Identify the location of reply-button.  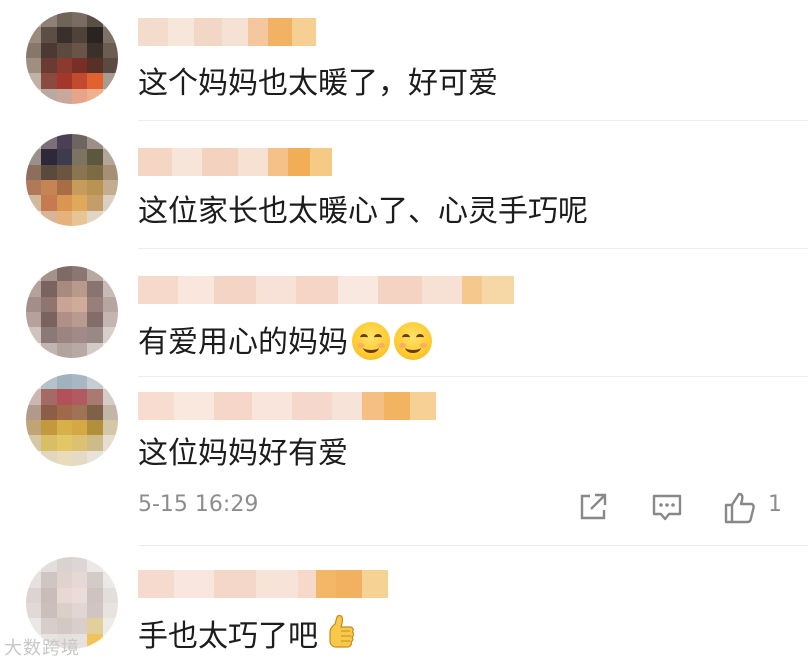
(667, 509).